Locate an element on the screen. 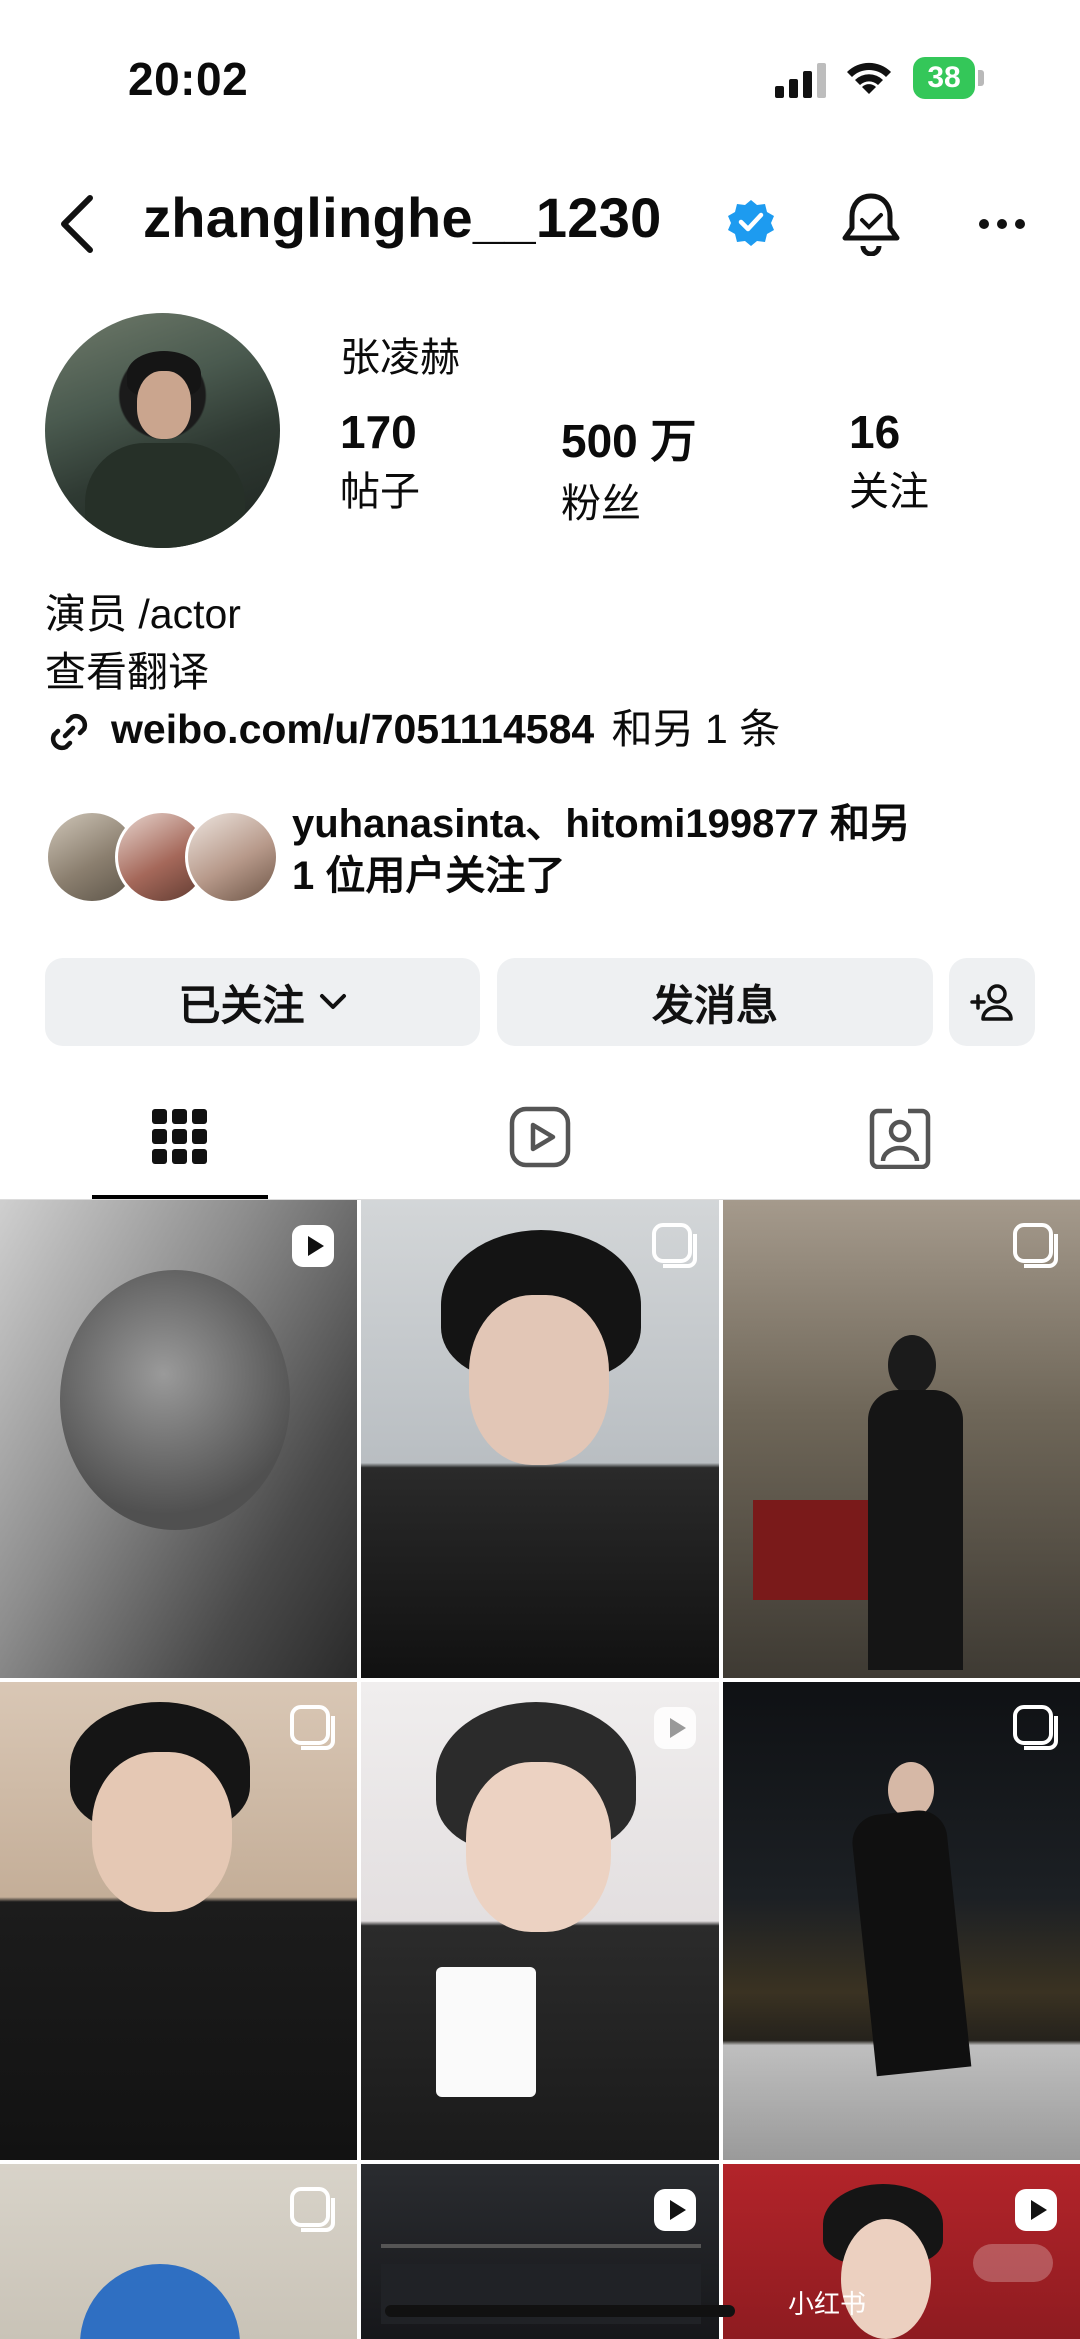  mutual-followers-avatars is located at coordinates (162, 857).